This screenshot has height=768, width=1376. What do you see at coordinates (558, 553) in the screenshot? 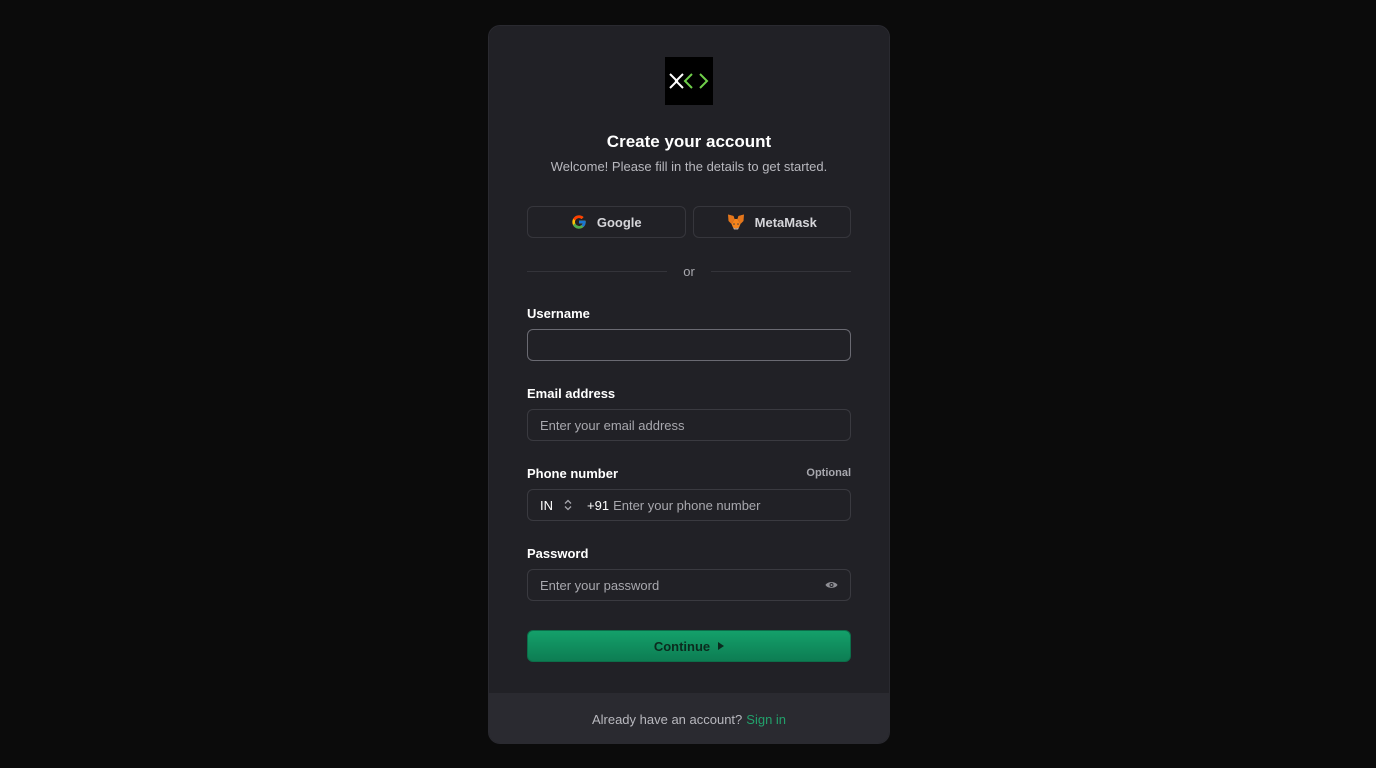
I see `password-label: Password` at bounding box center [558, 553].